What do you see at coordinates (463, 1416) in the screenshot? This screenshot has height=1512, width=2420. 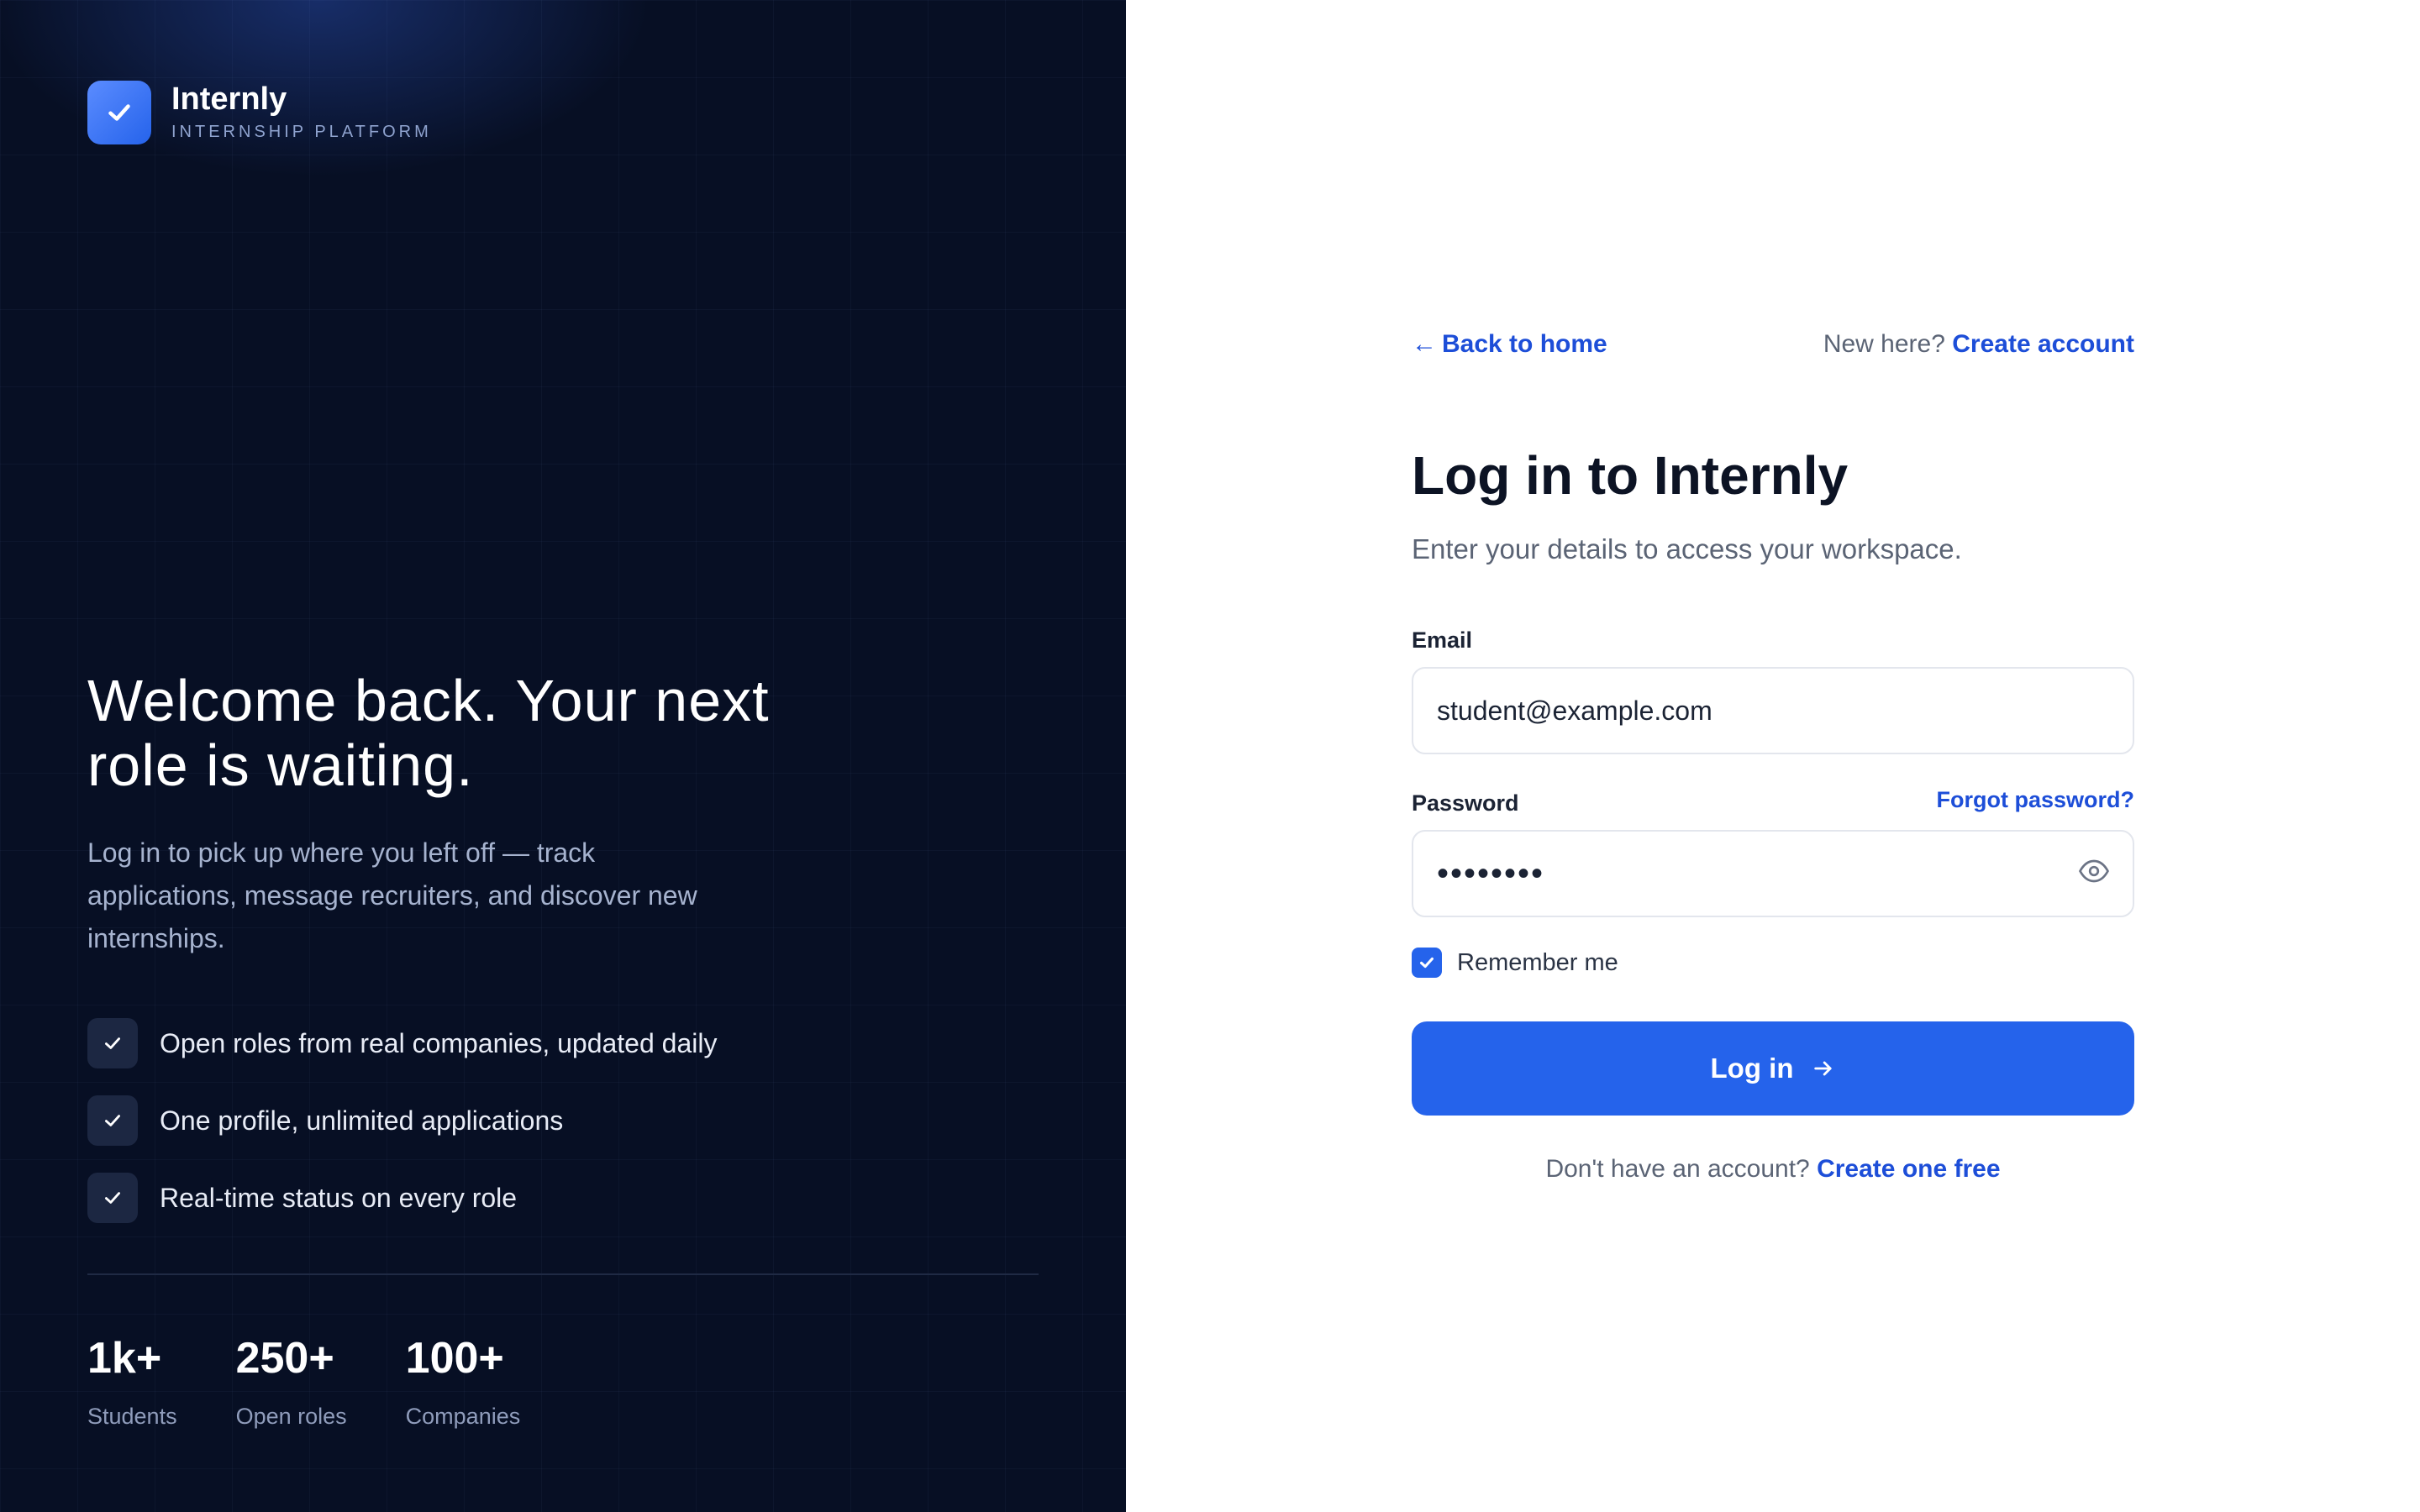 I see `stat-label: Companies` at bounding box center [463, 1416].